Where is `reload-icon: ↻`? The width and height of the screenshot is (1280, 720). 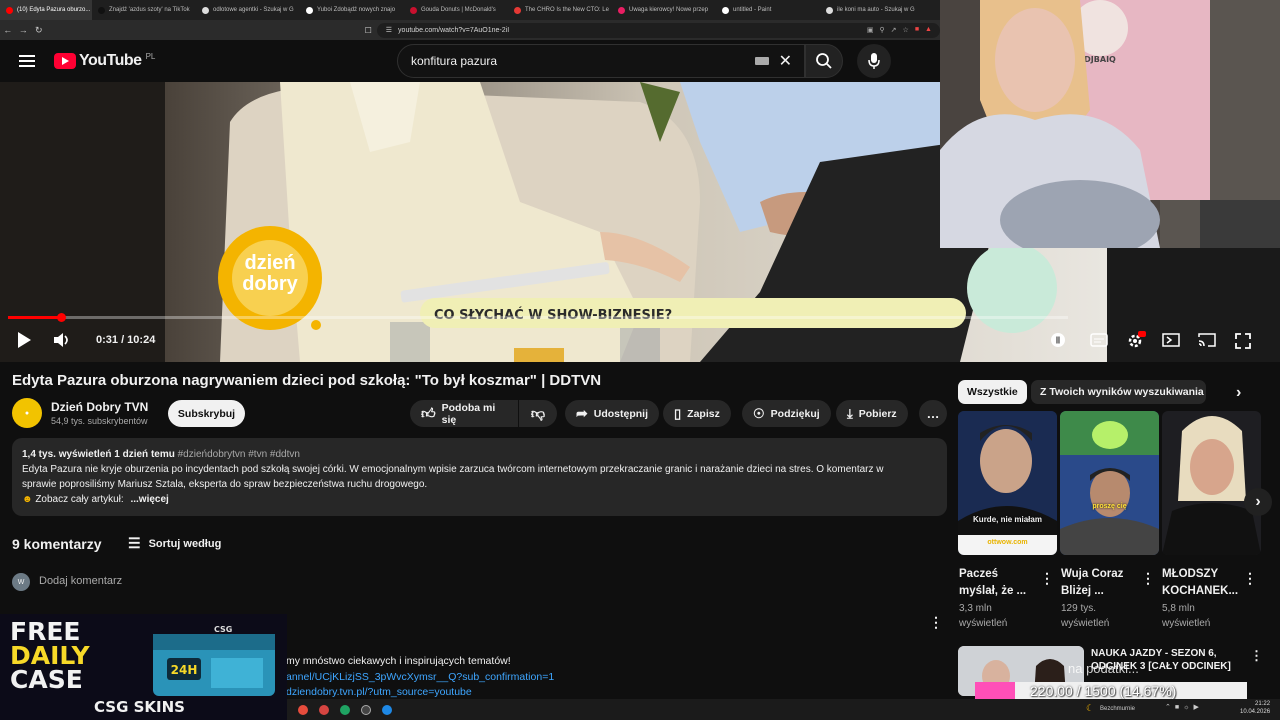 reload-icon: ↻ is located at coordinates (39, 30).